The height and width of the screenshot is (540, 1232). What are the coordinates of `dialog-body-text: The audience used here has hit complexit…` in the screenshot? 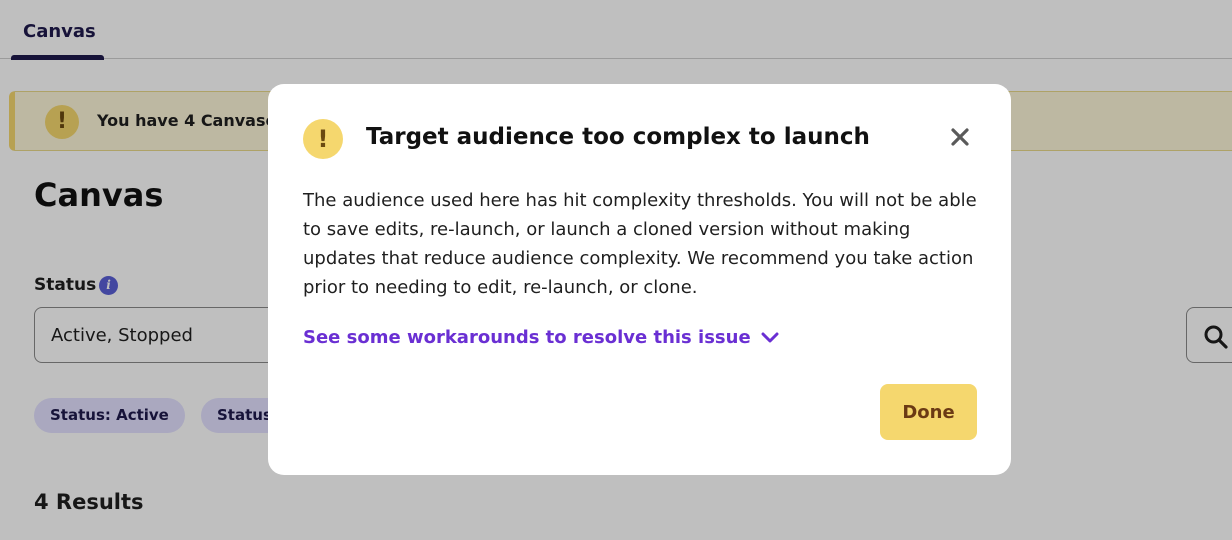 It's located at (640, 244).